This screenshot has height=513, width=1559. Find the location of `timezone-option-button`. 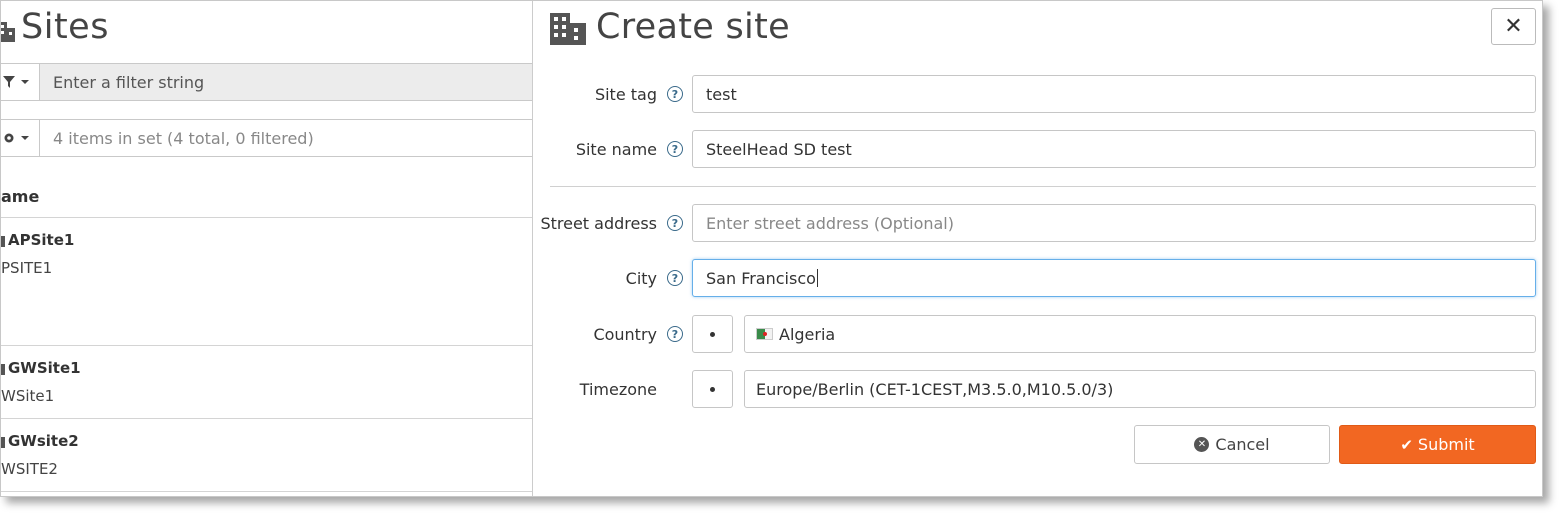

timezone-option-button is located at coordinates (712, 389).